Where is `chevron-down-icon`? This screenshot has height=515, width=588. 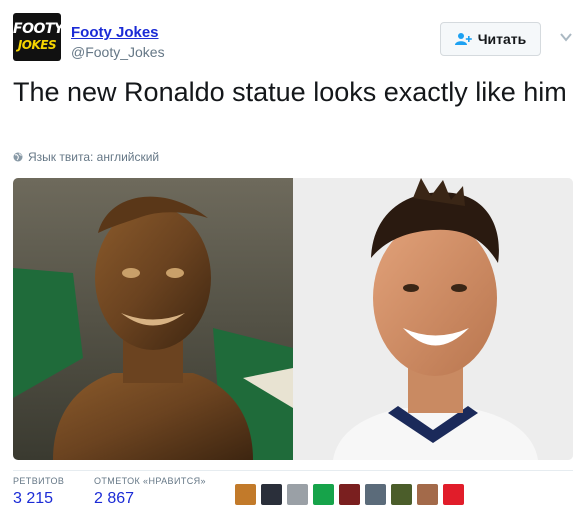 chevron-down-icon is located at coordinates (566, 37).